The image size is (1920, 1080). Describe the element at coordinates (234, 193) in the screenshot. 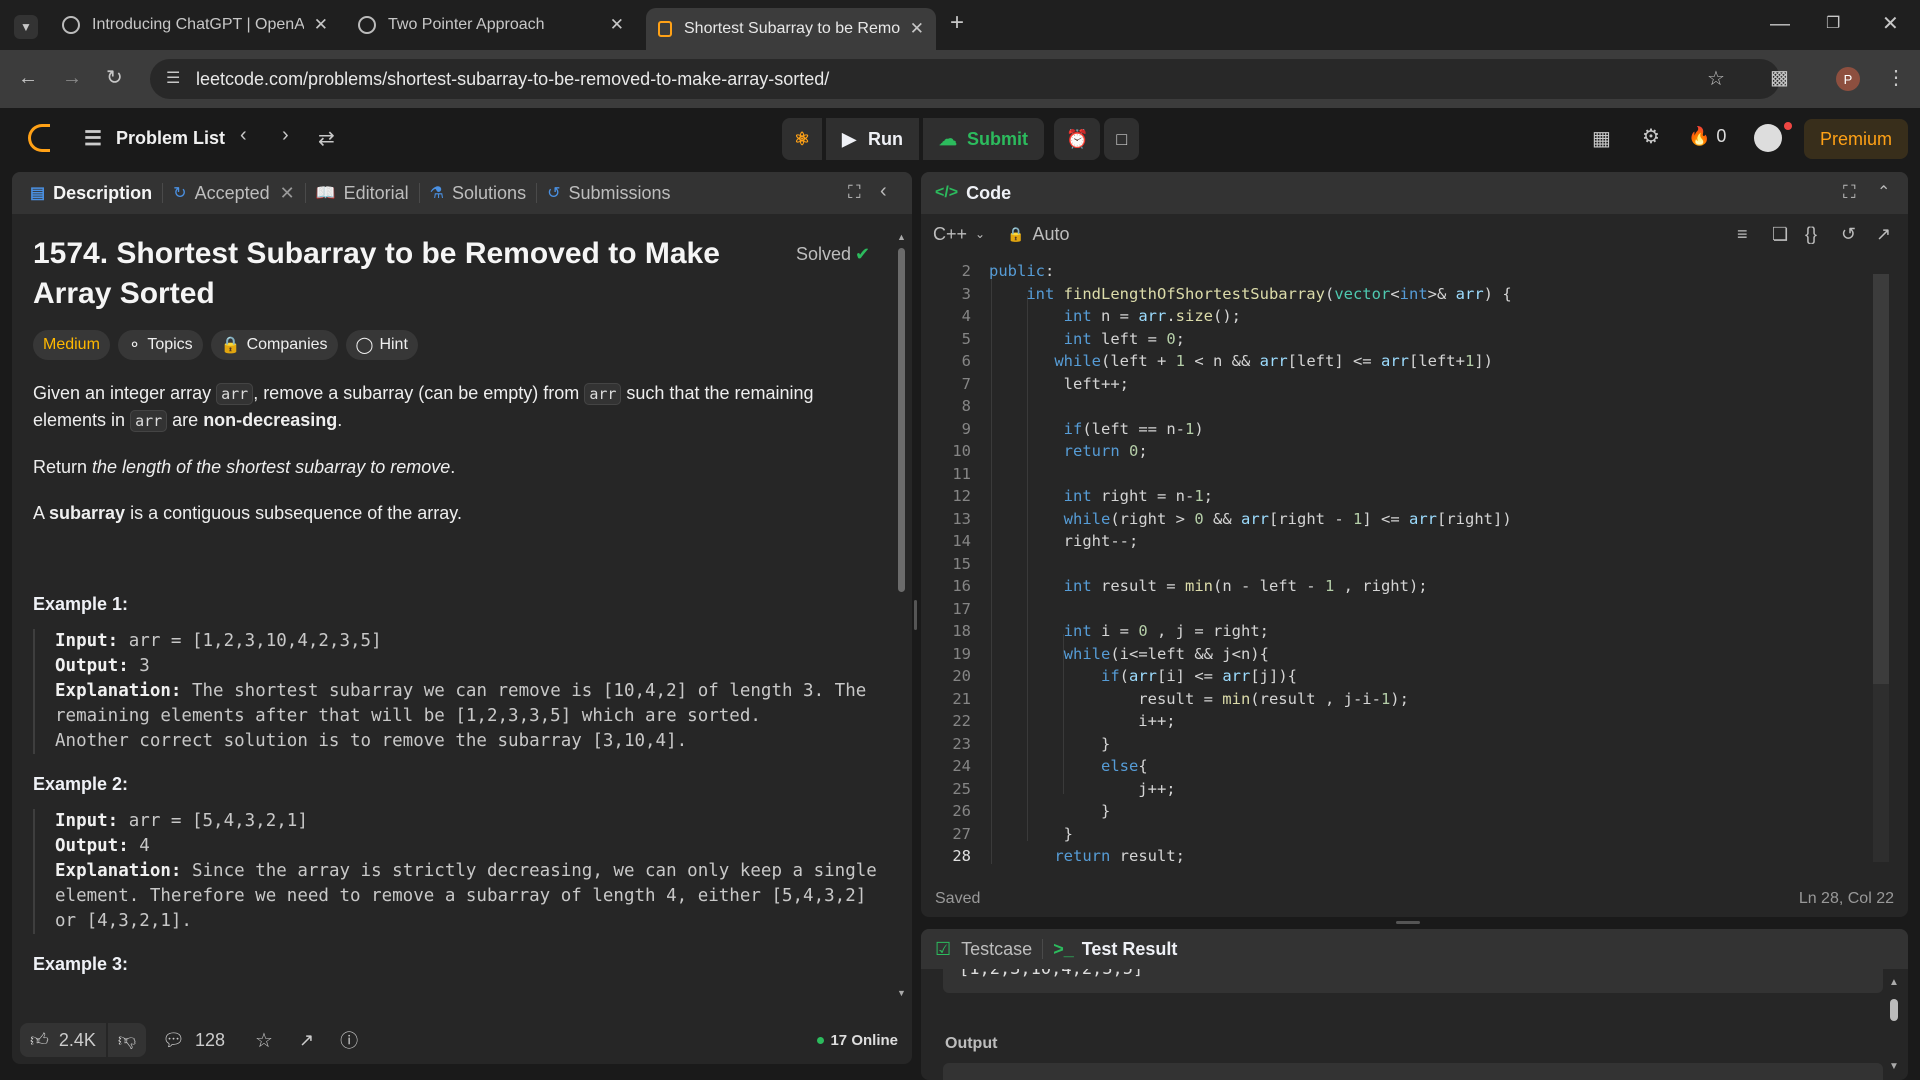

I see `tab-accepted: ↻ Accepted ✕` at that location.